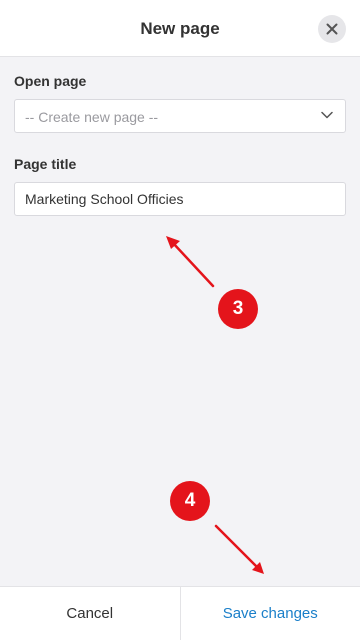  What do you see at coordinates (92, 117) in the screenshot?
I see `open-page-selected-value: -- Create new page --` at bounding box center [92, 117].